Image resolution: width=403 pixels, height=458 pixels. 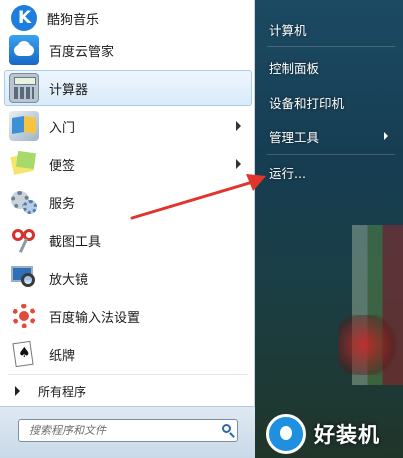 What do you see at coordinates (17, 391) in the screenshot?
I see `expand-arrow-icon` at bounding box center [17, 391].